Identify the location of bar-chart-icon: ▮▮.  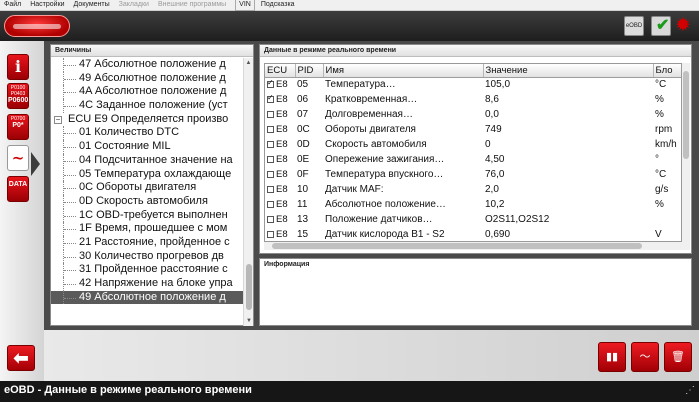
(612, 357).